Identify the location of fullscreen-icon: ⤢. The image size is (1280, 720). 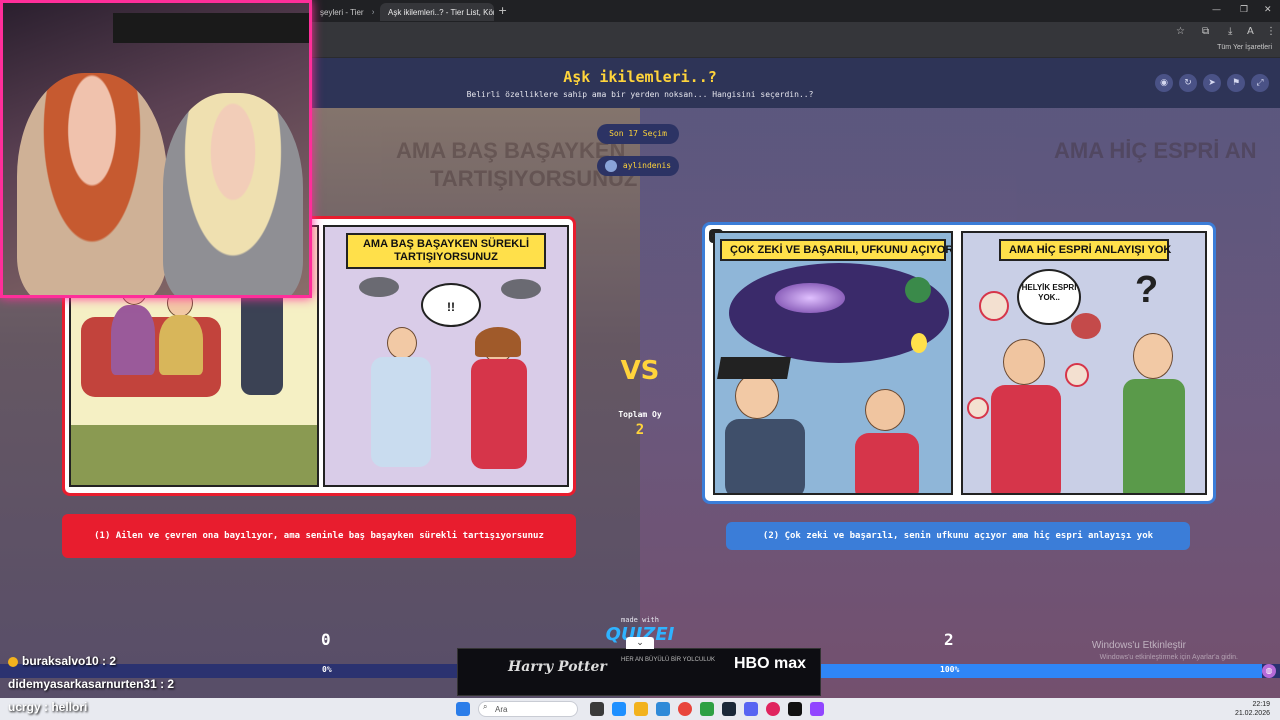
(1260, 83).